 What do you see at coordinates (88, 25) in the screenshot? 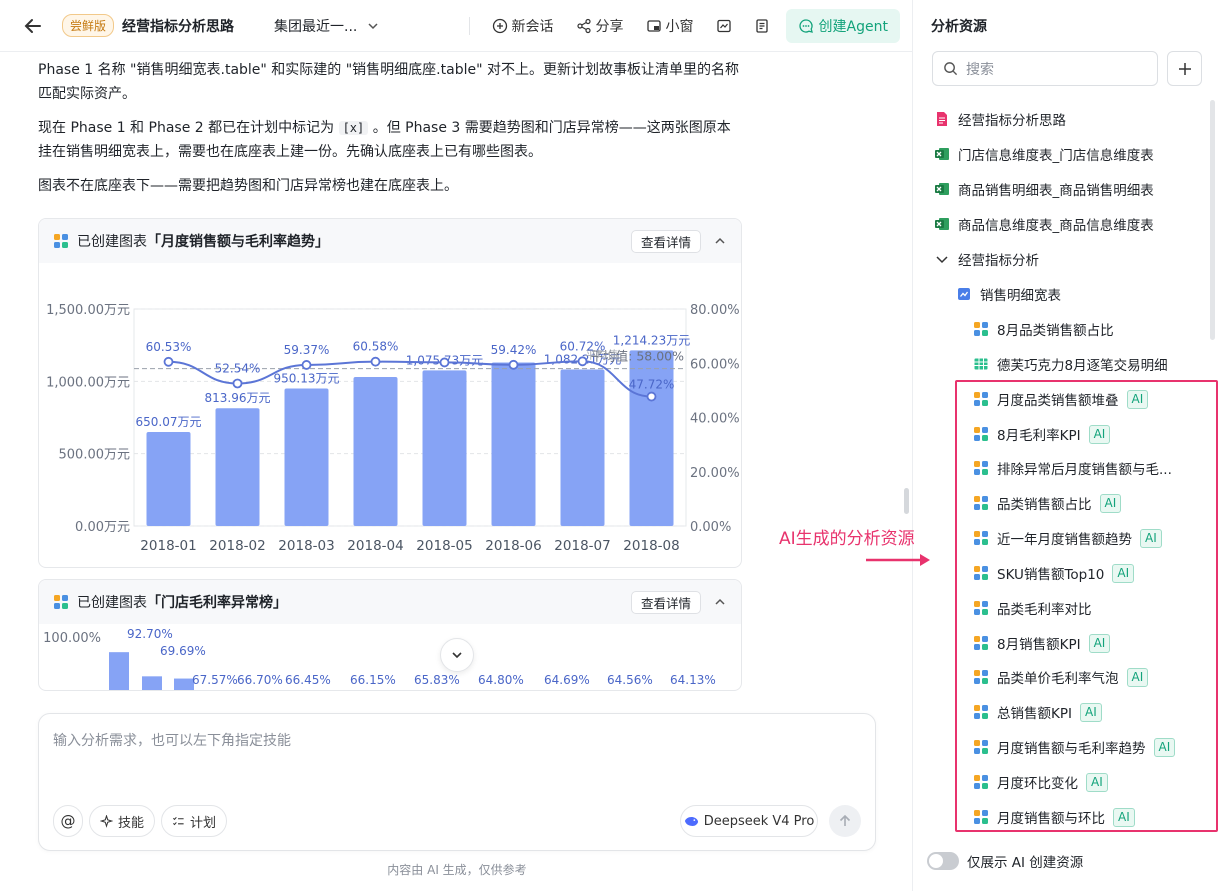
I see `trial-badge: 尝鲜版` at bounding box center [88, 25].